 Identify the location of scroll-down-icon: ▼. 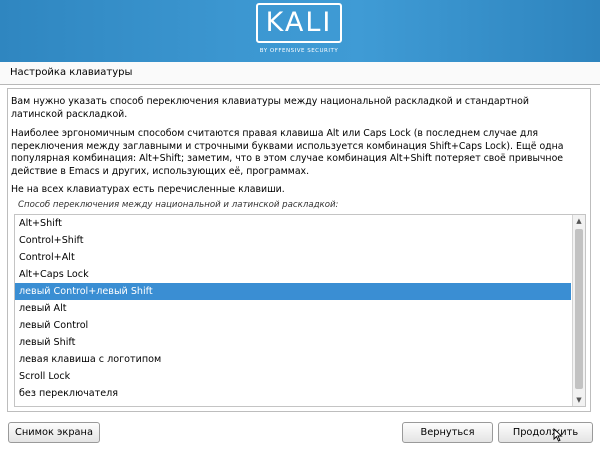
(579, 400).